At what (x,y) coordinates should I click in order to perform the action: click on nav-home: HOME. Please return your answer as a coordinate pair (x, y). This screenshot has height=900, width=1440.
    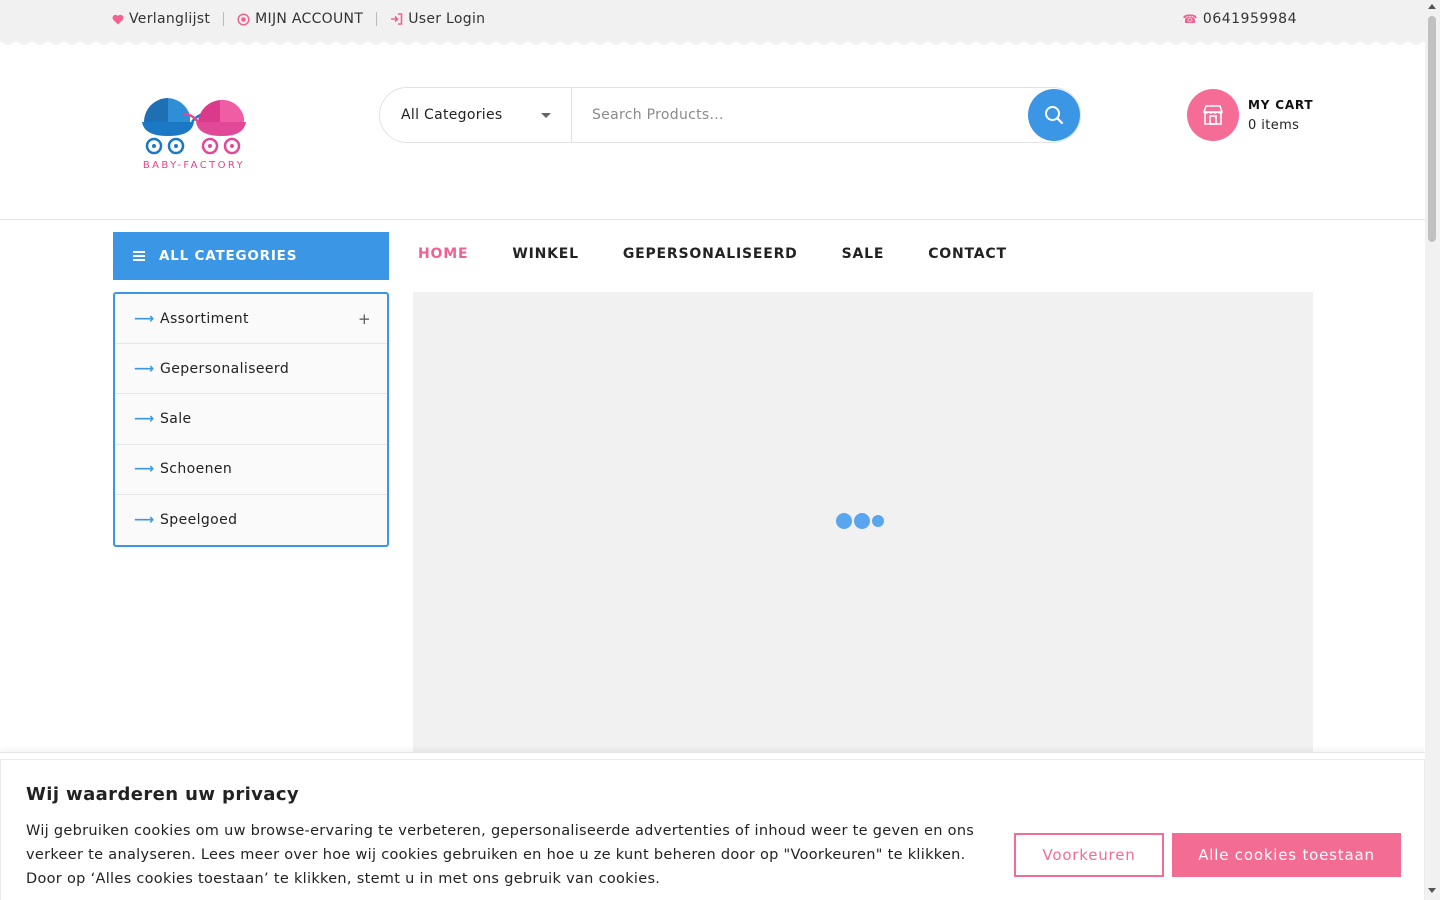
    Looking at the image, I should click on (443, 254).